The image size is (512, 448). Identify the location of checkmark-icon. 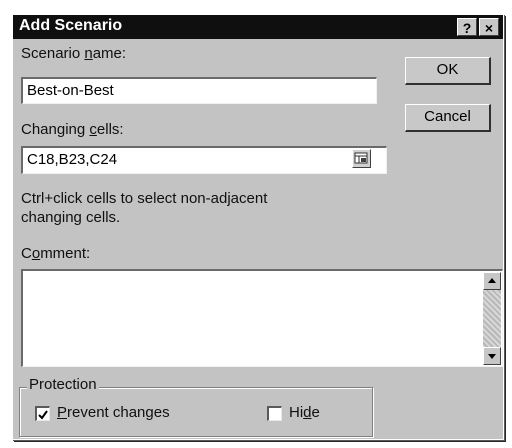
(43, 415).